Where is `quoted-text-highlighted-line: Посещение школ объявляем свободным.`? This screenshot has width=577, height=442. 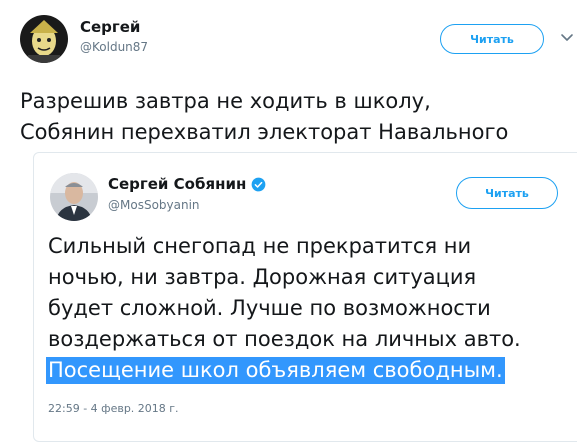 quoted-text-highlighted-line: Посещение школ объявляем свободным. is located at coordinates (311, 370).